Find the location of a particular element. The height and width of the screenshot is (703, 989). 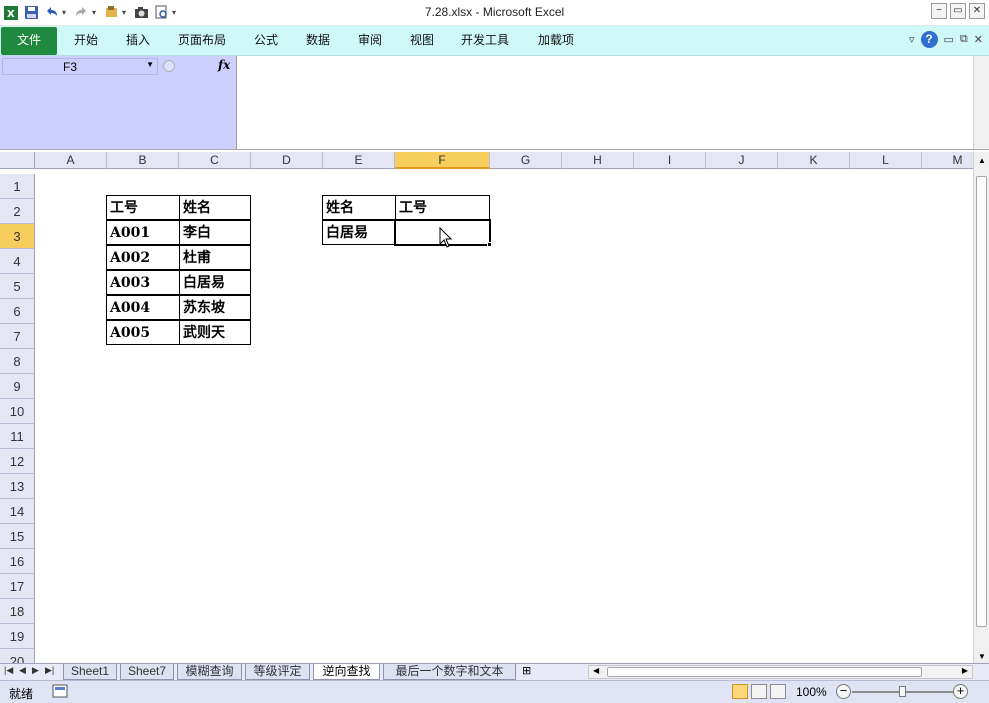

fill-handle is located at coordinates (489, 244).